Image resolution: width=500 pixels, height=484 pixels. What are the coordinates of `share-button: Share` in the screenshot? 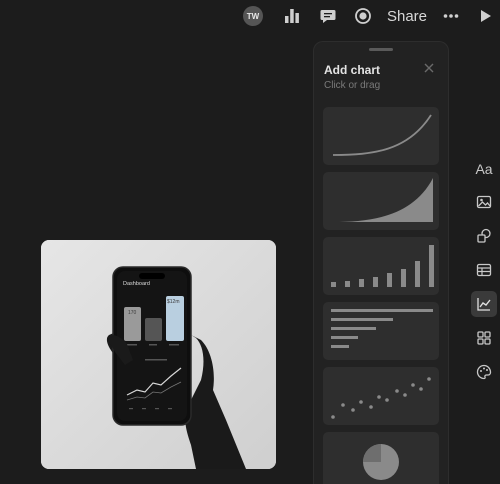 It's located at (407, 16).